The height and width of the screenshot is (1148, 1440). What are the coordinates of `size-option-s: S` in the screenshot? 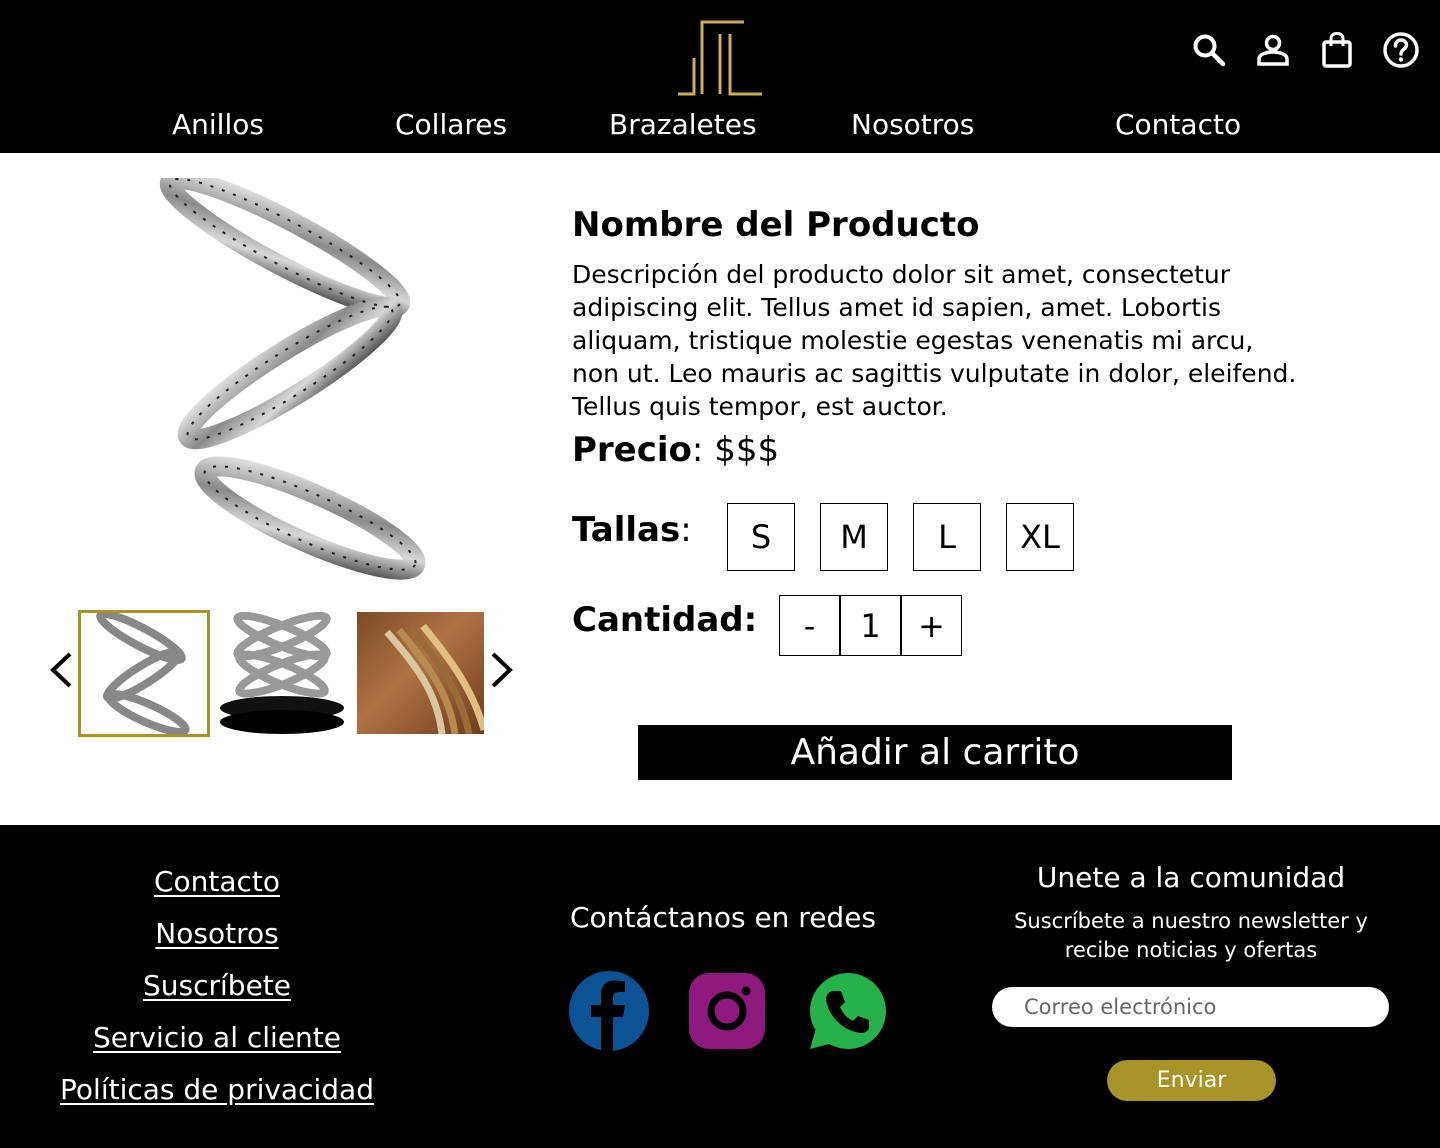 It's located at (761, 537).